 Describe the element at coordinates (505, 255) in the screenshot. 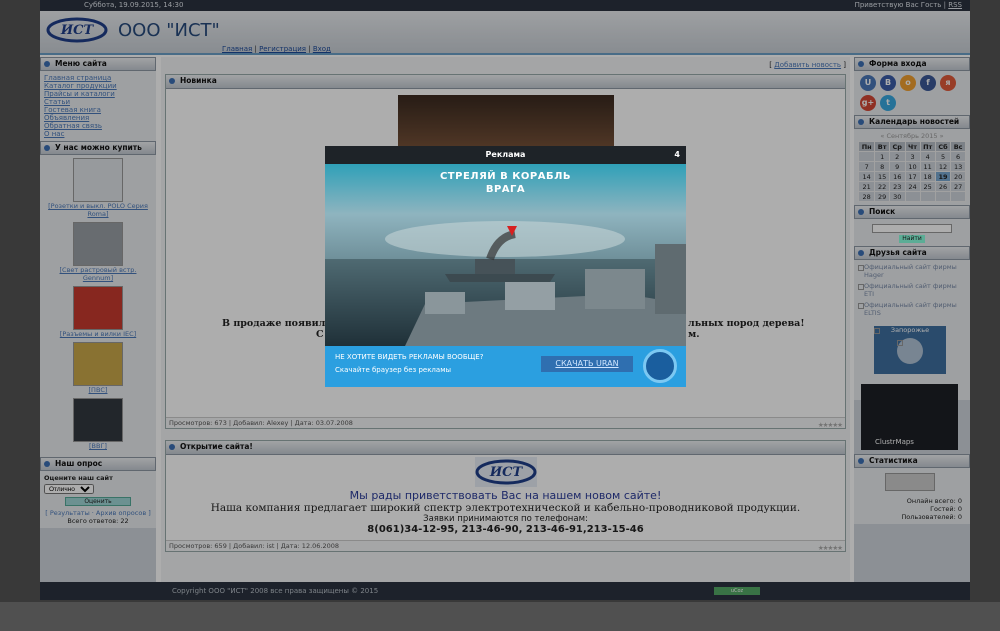

I see `ad-image: СТРЕЛЯЙ В КОРАБЛЬ ВРАГА` at that location.